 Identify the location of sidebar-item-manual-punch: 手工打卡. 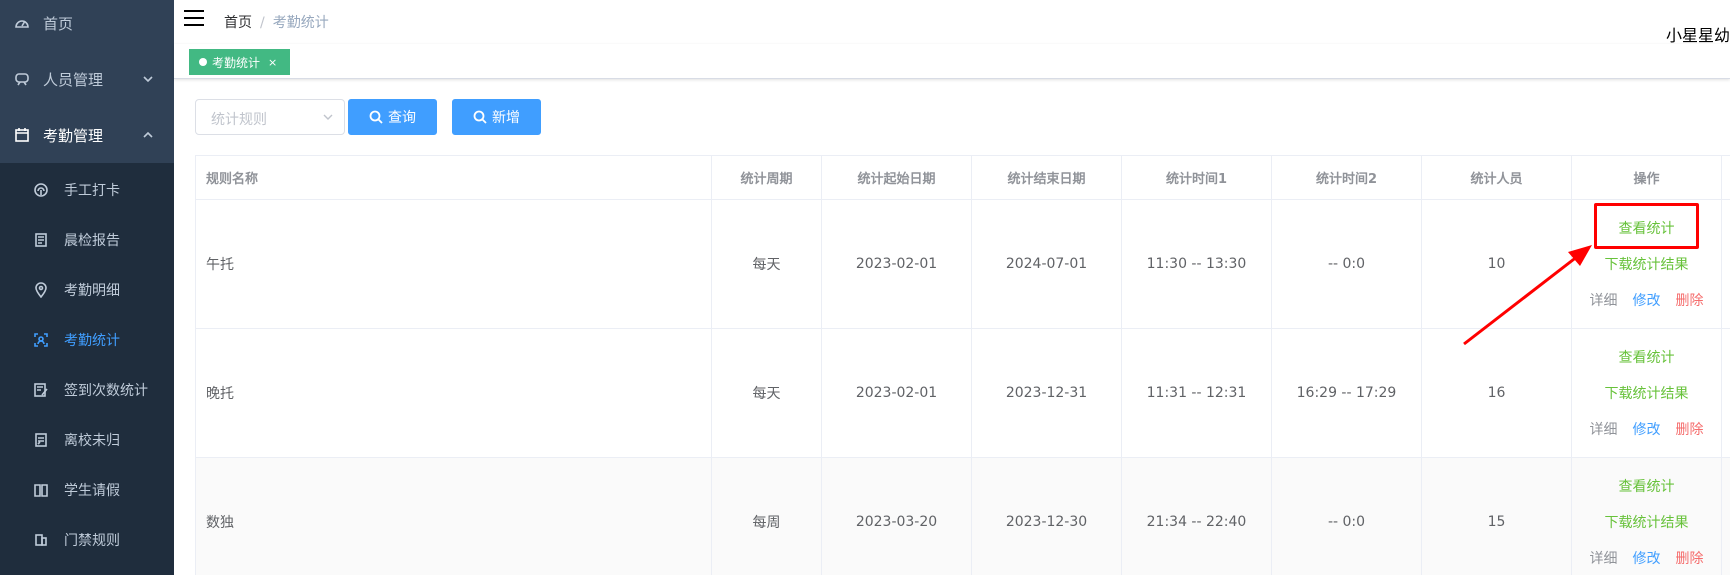
(87, 190).